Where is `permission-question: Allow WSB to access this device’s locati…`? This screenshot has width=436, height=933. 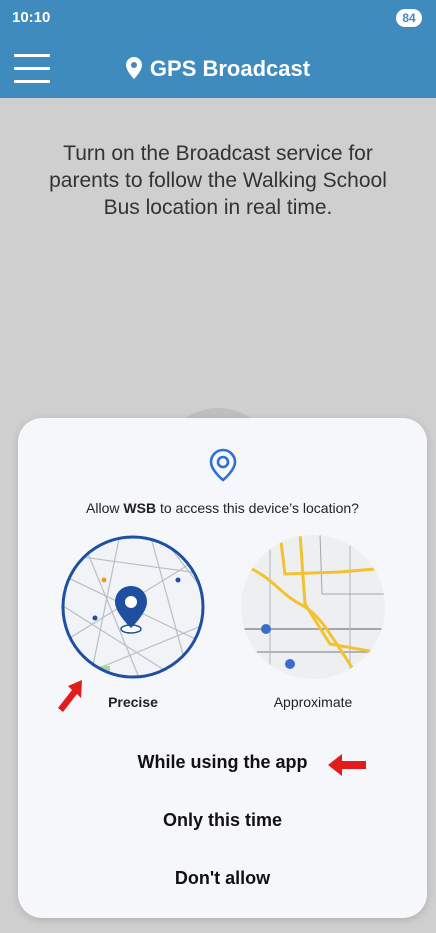
permission-question: Allow WSB to access this device’s locati… is located at coordinates (222, 508).